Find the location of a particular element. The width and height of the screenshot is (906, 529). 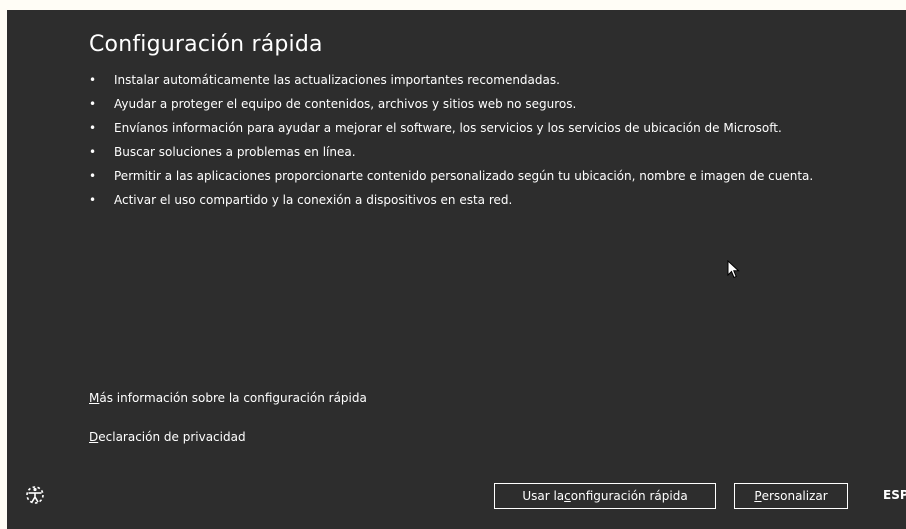

mouse-pointer-icon is located at coordinates (733, 269).